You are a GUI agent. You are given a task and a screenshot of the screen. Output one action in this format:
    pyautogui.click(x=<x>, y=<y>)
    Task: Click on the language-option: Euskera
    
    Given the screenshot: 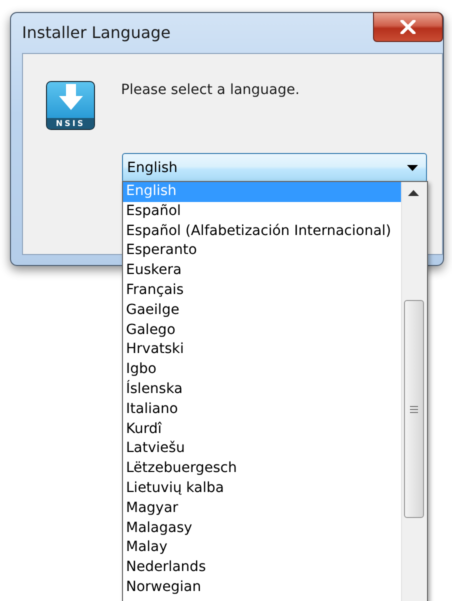 What is the action you would take?
    pyautogui.click(x=262, y=271)
    